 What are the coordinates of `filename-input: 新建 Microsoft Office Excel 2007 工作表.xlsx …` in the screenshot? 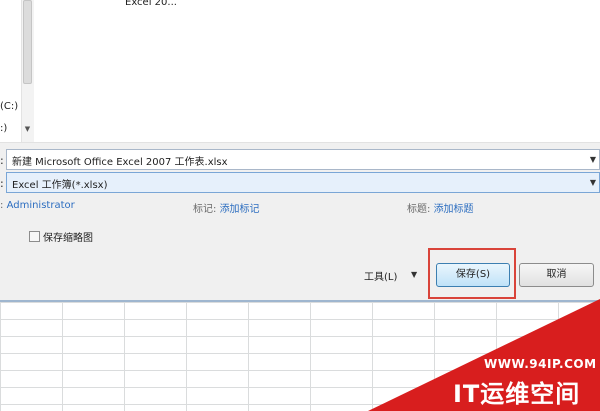 It's located at (303, 159).